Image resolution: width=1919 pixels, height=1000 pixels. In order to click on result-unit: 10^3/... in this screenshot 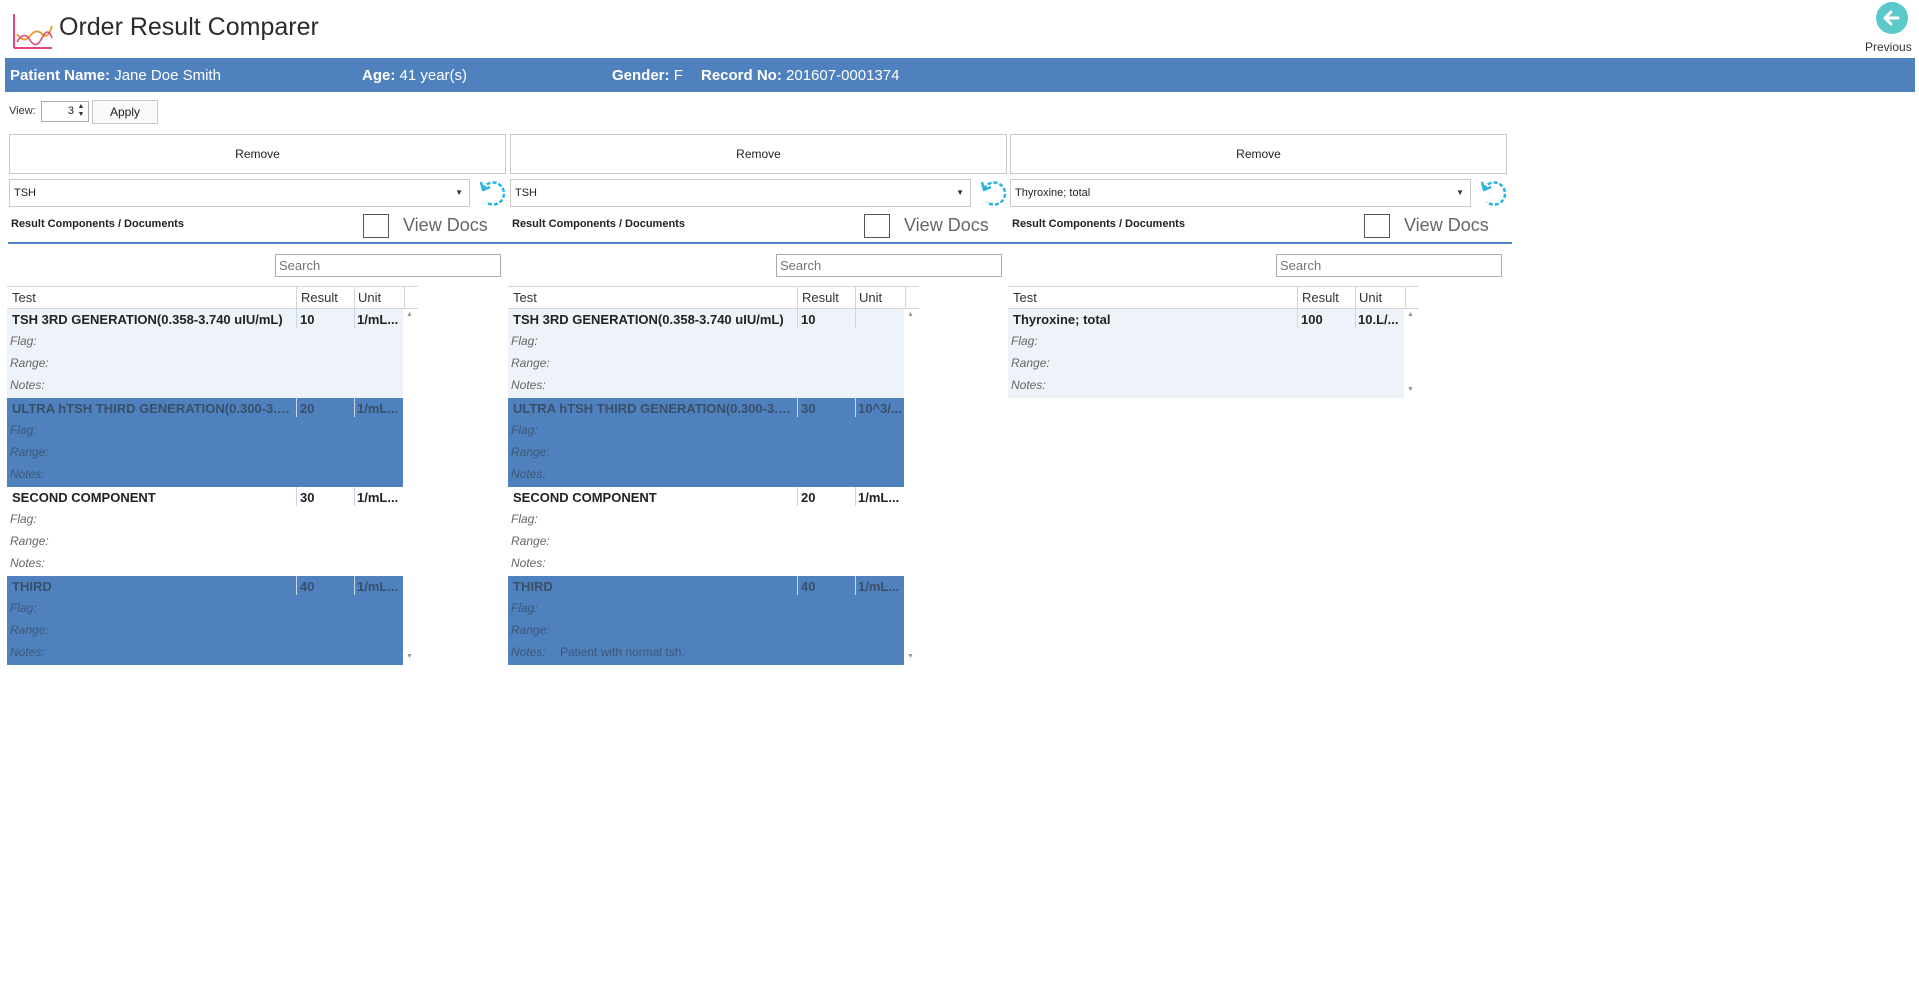, I will do `click(880, 408)`.